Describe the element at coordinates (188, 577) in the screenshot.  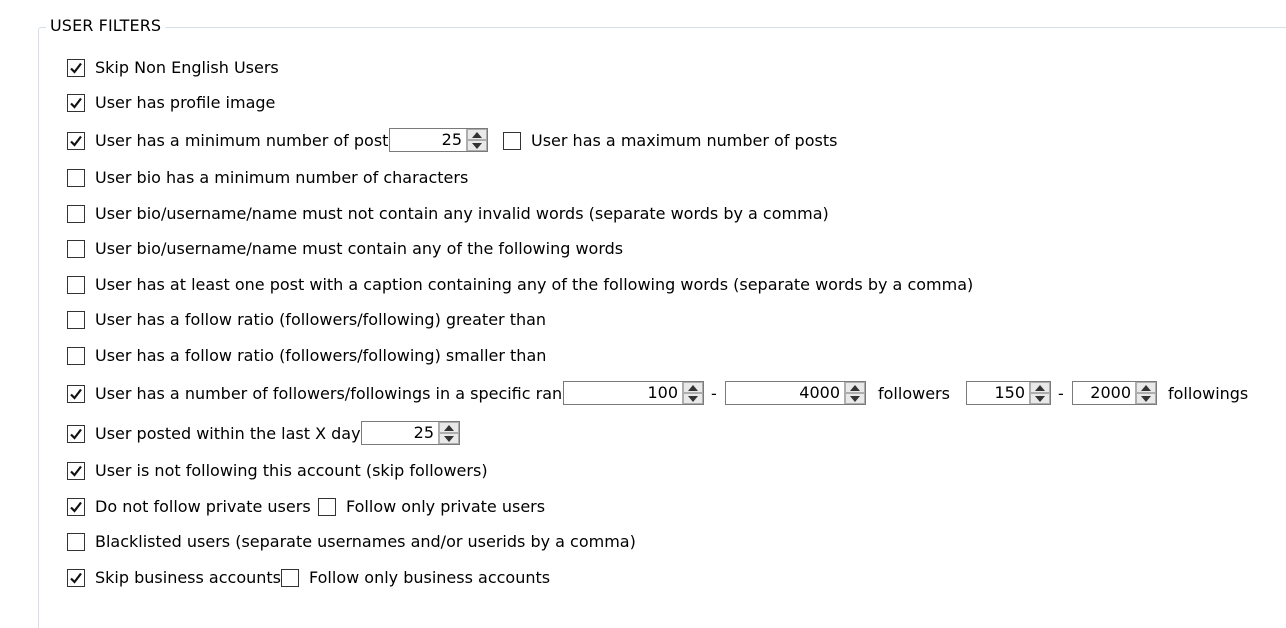
I see `checkbox-label: Skip business accounts` at that location.